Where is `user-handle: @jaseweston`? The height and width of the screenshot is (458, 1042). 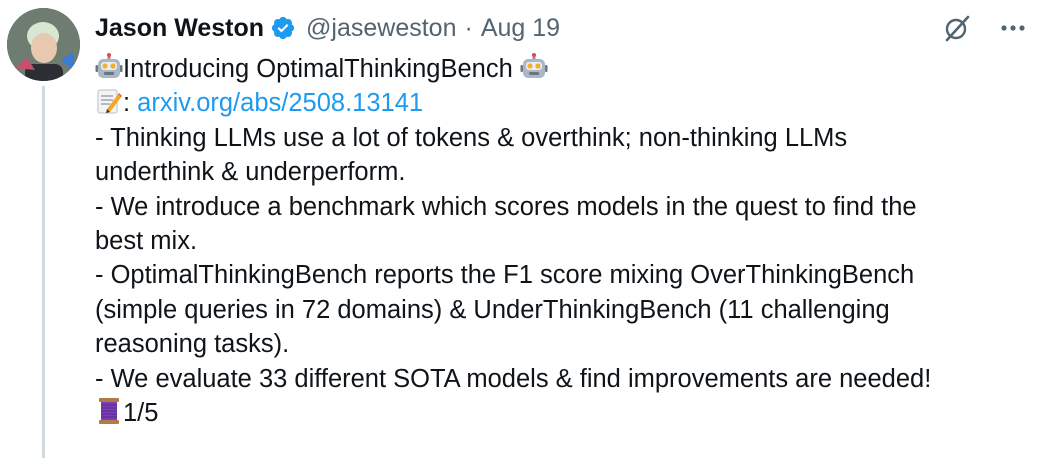
user-handle: @jaseweston is located at coordinates (381, 28).